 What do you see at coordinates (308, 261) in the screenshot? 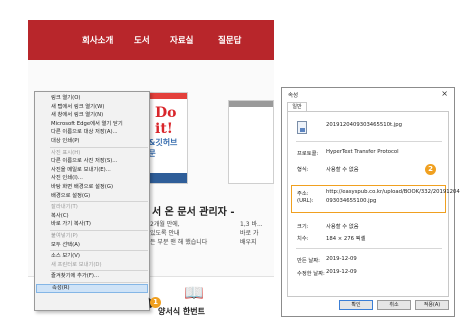
I see `created-label: 만든 날짜:` at bounding box center [308, 261].